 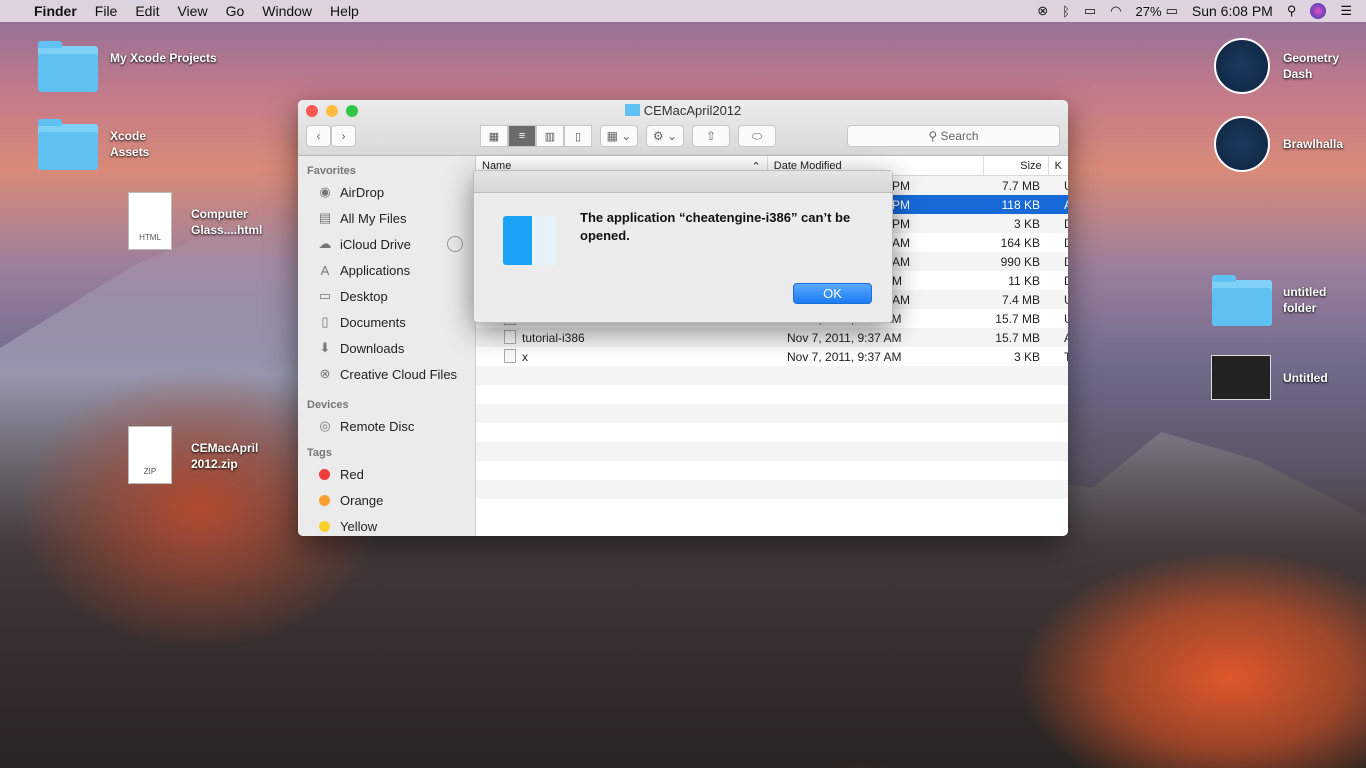 What do you see at coordinates (373, 322) in the screenshot?
I see `sidebar-item-label: Documents` at bounding box center [373, 322].